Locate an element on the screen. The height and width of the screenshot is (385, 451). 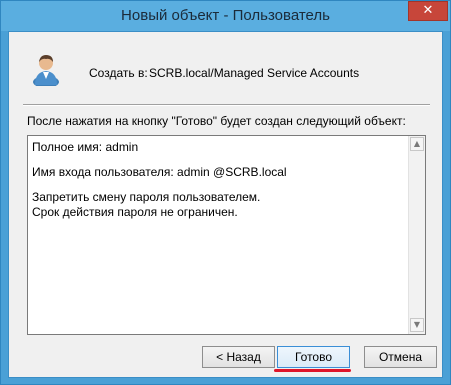
window-title: Новый объект - Пользователь is located at coordinates (225, 15).